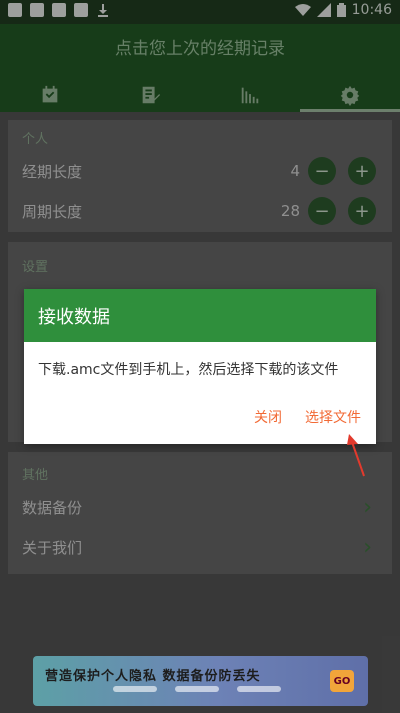  I want to click on ad-banner: 营造保护个人隐私 数据备份防丢失 GO, so click(200, 681).